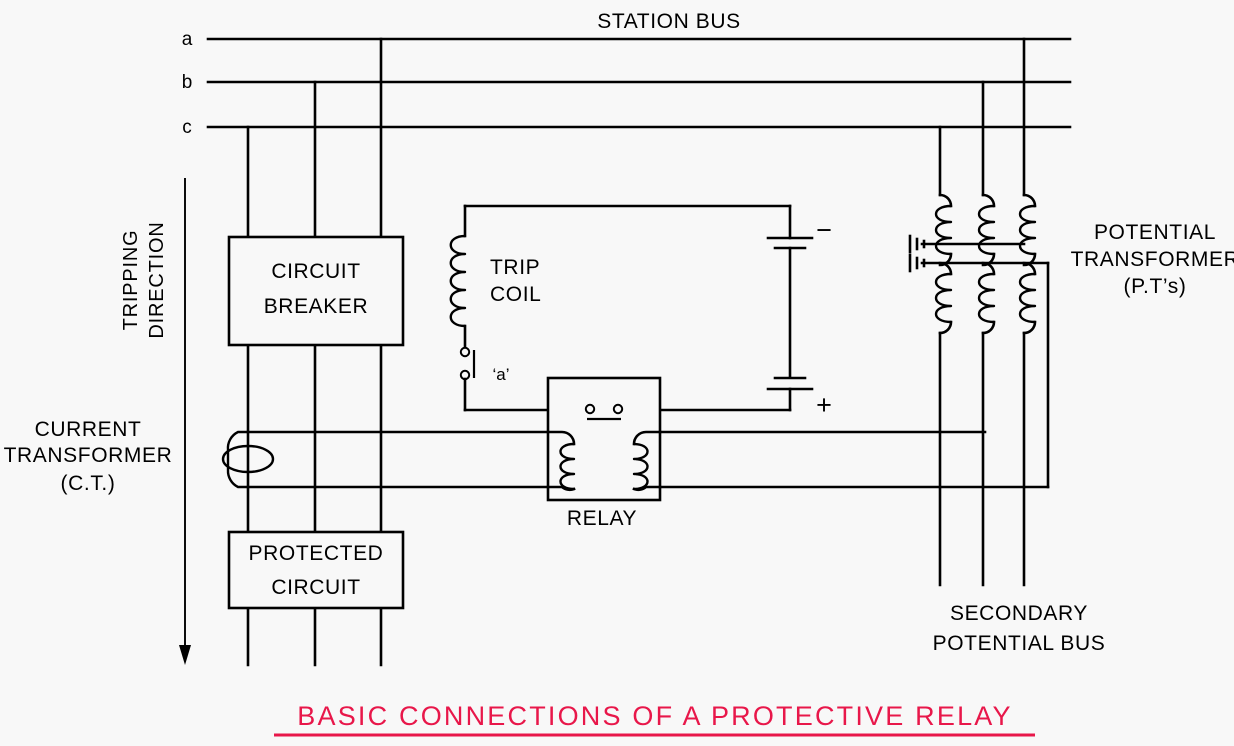 This screenshot has height=746, width=1234. Describe the element at coordinates (988, 200) in the screenshot. I see `pt-primary-b-lead-top` at that location.